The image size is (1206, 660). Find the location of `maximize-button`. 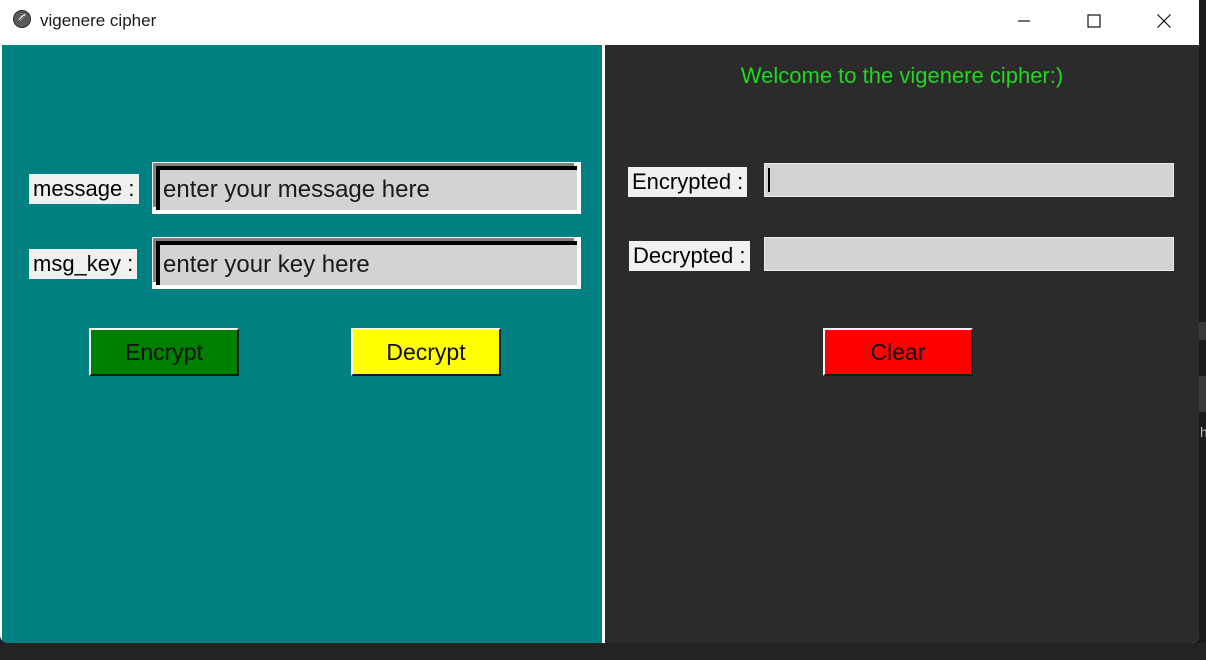

maximize-button is located at coordinates (1094, 21).